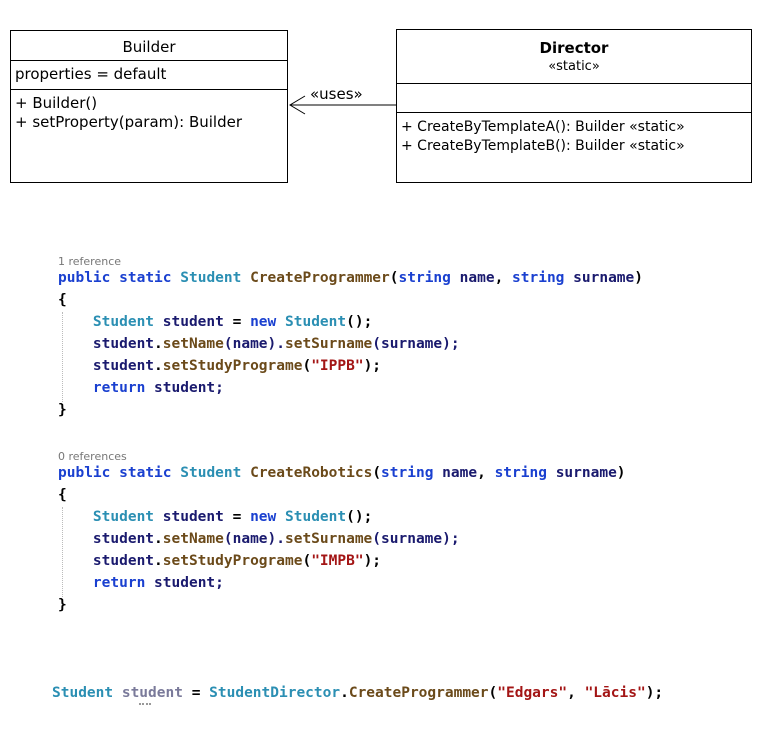  What do you see at coordinates (311, 473) in the screenshot?
I see `method-name: CreateRobotics` at bounding box center [311, 473].